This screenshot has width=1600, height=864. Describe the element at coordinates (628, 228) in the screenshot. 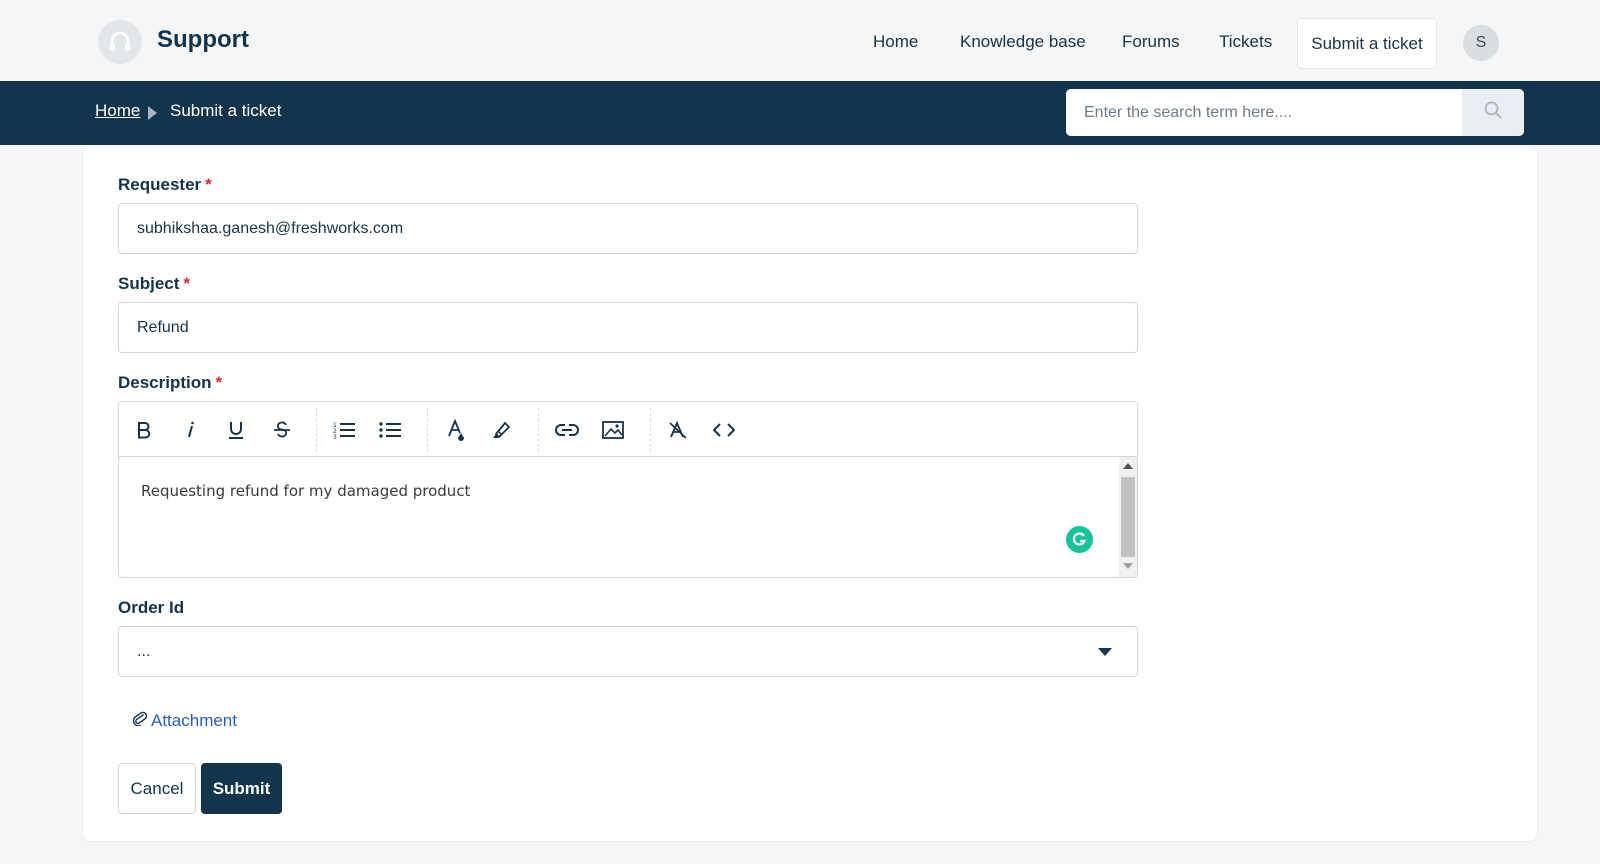

I see `requester-field: subhikshaa.ganesh@freshworks.com` at that location.